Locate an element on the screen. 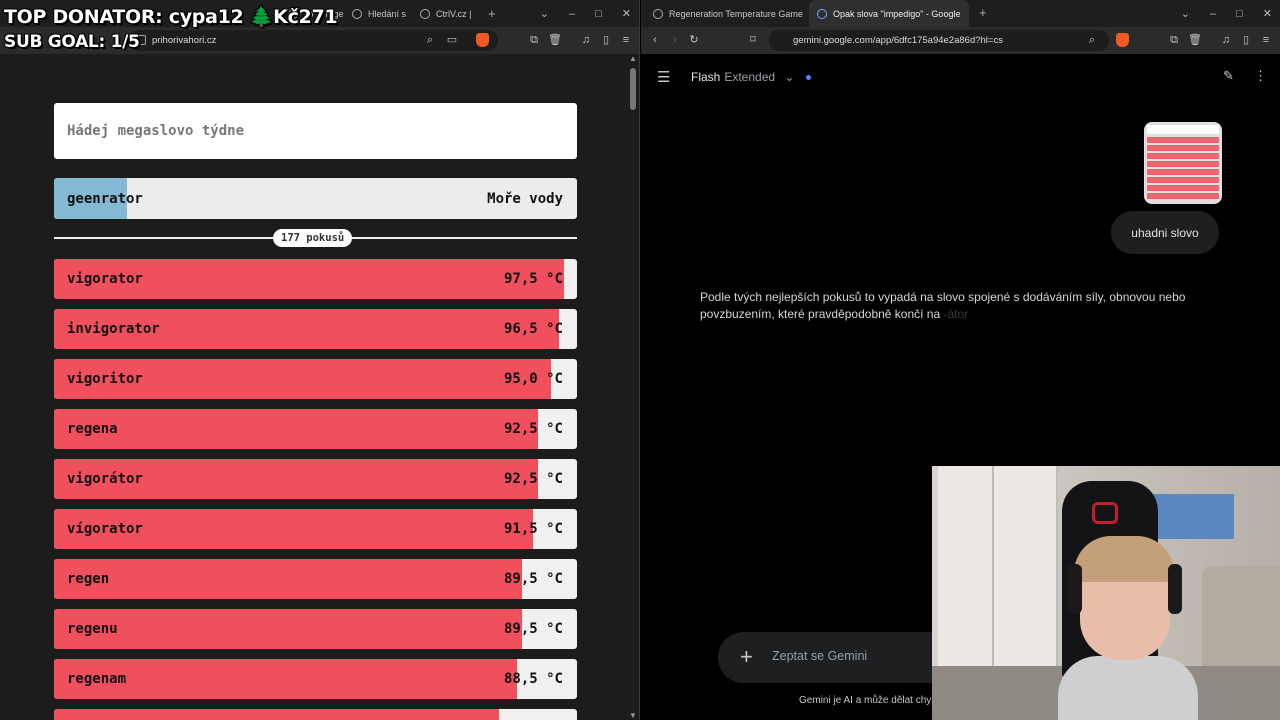  new-tab-button: + is located at coordinates (492, 13).